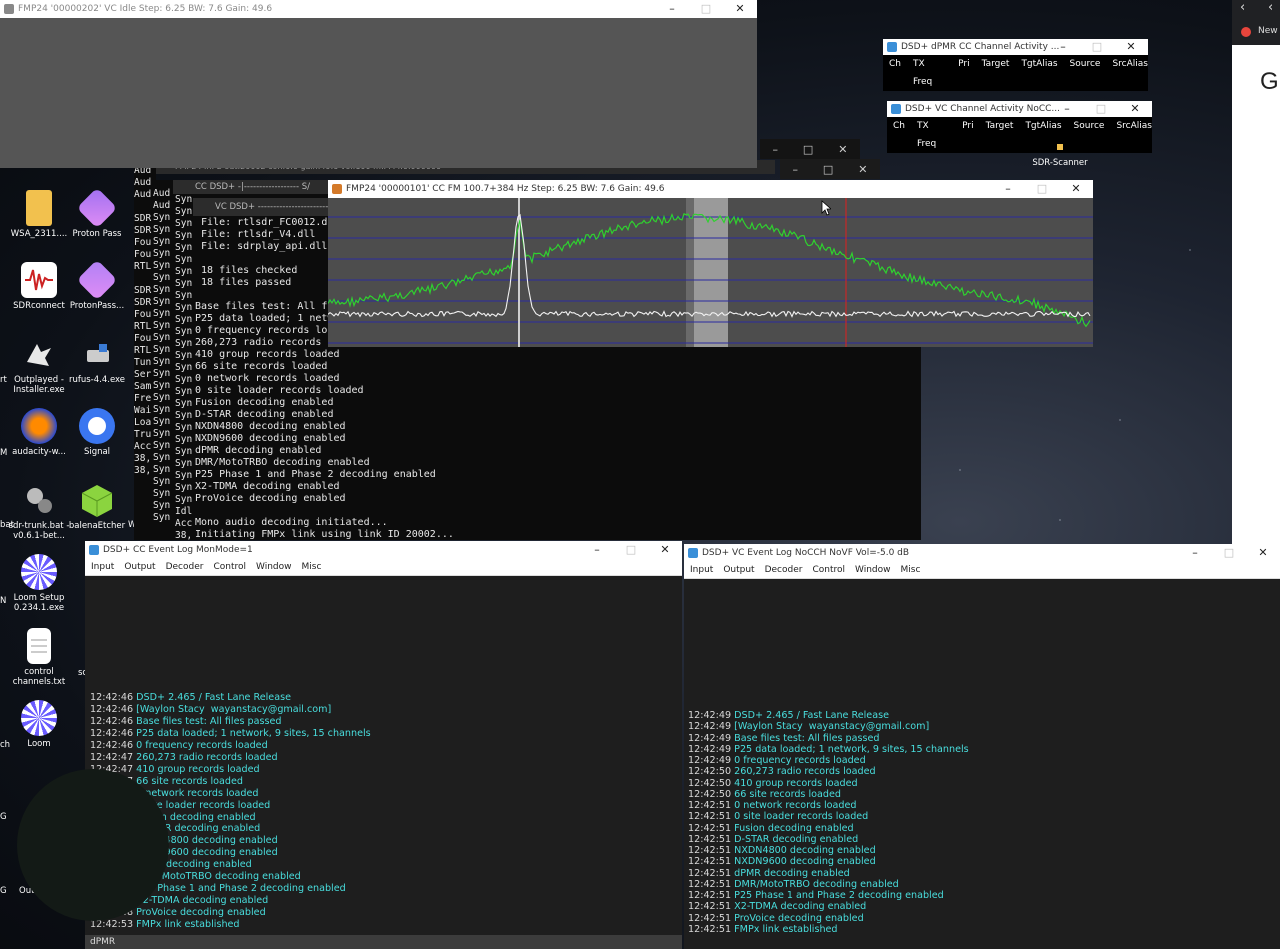  Describe the element at coordinates (93, 845) in the screenshot. I see `webcam-overlay` at that location.